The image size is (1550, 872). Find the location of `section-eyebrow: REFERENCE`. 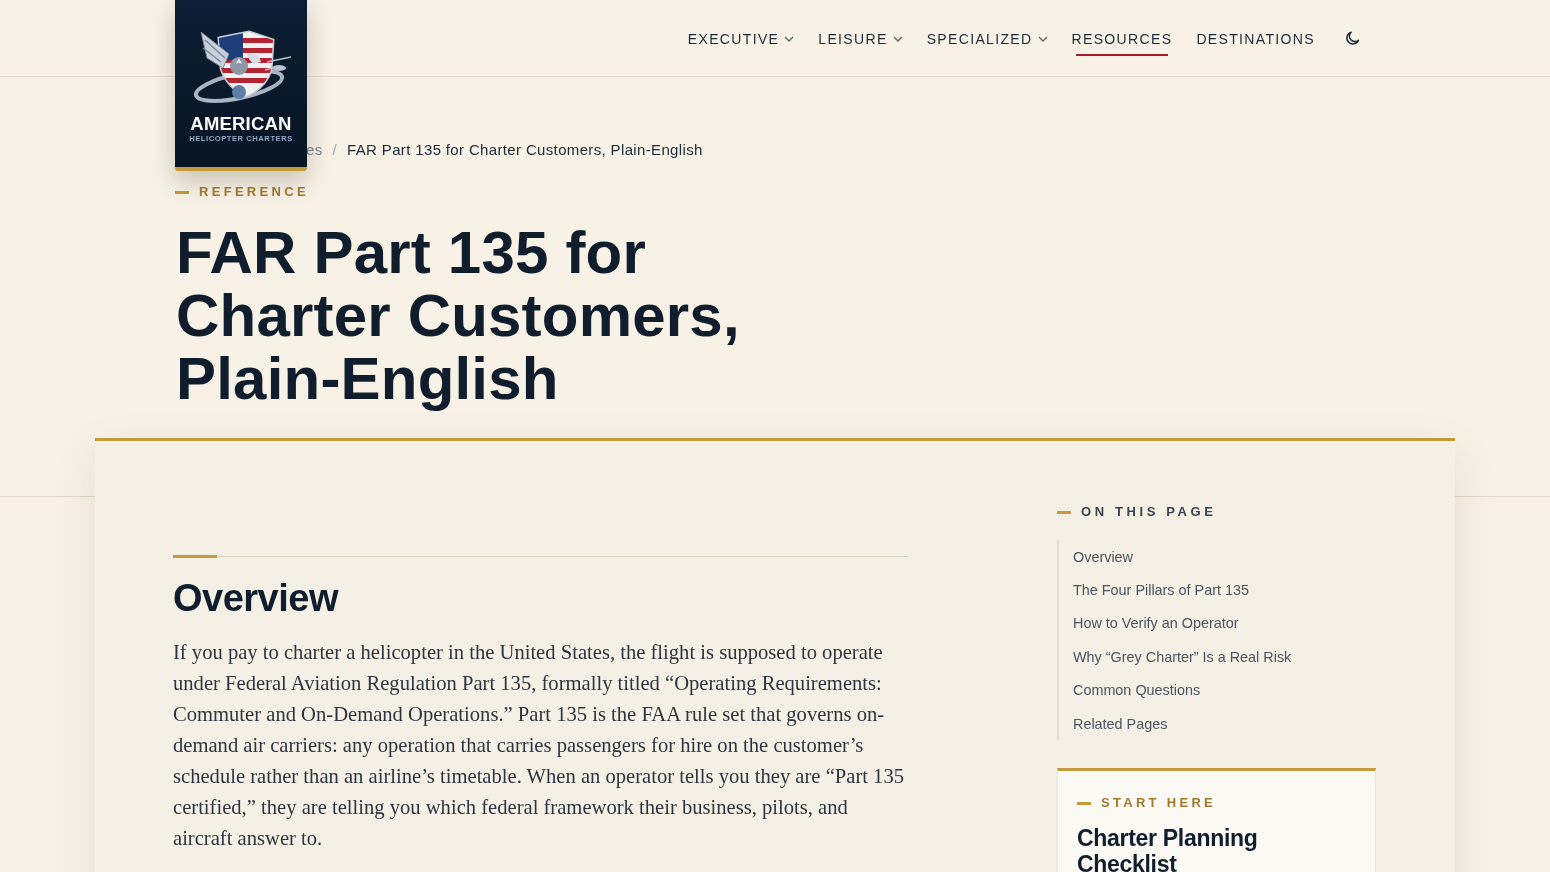

section-eyebrow: REFERENCE is located at coordinates (254, 192).